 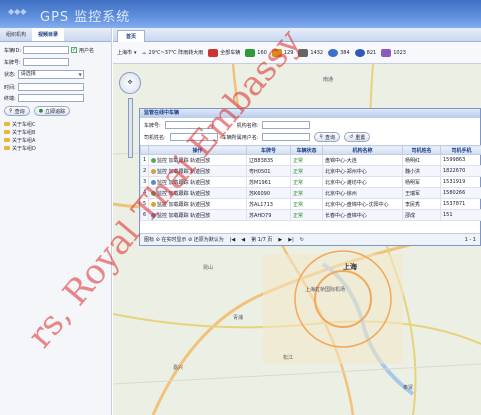 I want to click on group-tree: 关于车组C 关于车组B 关于车组A 关于车组D, so click(x=20, y=136).